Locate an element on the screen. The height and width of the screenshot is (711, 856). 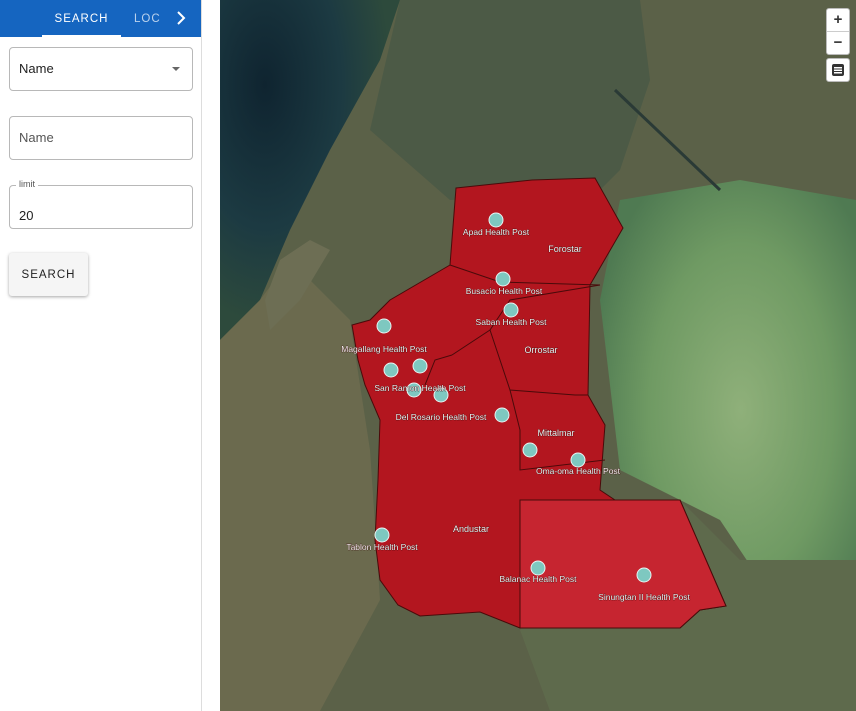
marker-label: Sinungtan II Health Post is located at coordinates (644, 597).